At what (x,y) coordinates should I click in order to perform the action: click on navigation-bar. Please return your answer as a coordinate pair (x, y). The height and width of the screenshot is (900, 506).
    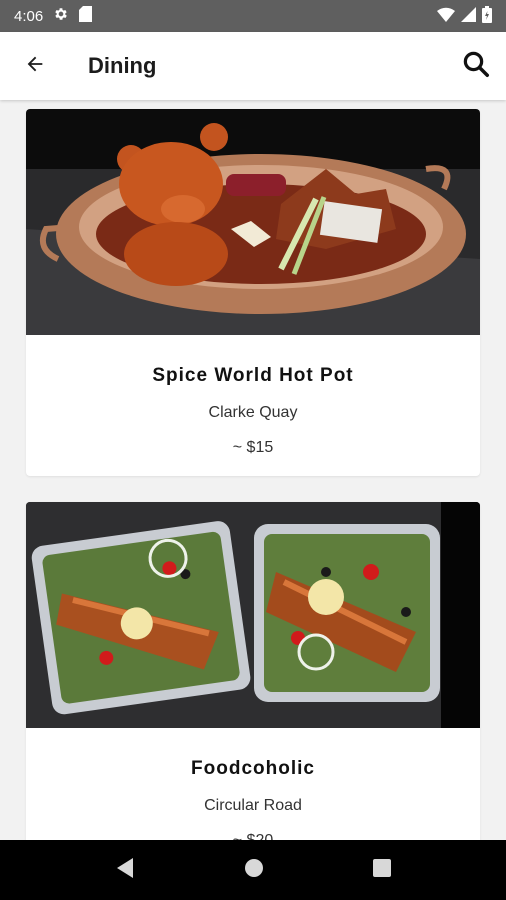
    Looking at the image, I should click on (253, 870).